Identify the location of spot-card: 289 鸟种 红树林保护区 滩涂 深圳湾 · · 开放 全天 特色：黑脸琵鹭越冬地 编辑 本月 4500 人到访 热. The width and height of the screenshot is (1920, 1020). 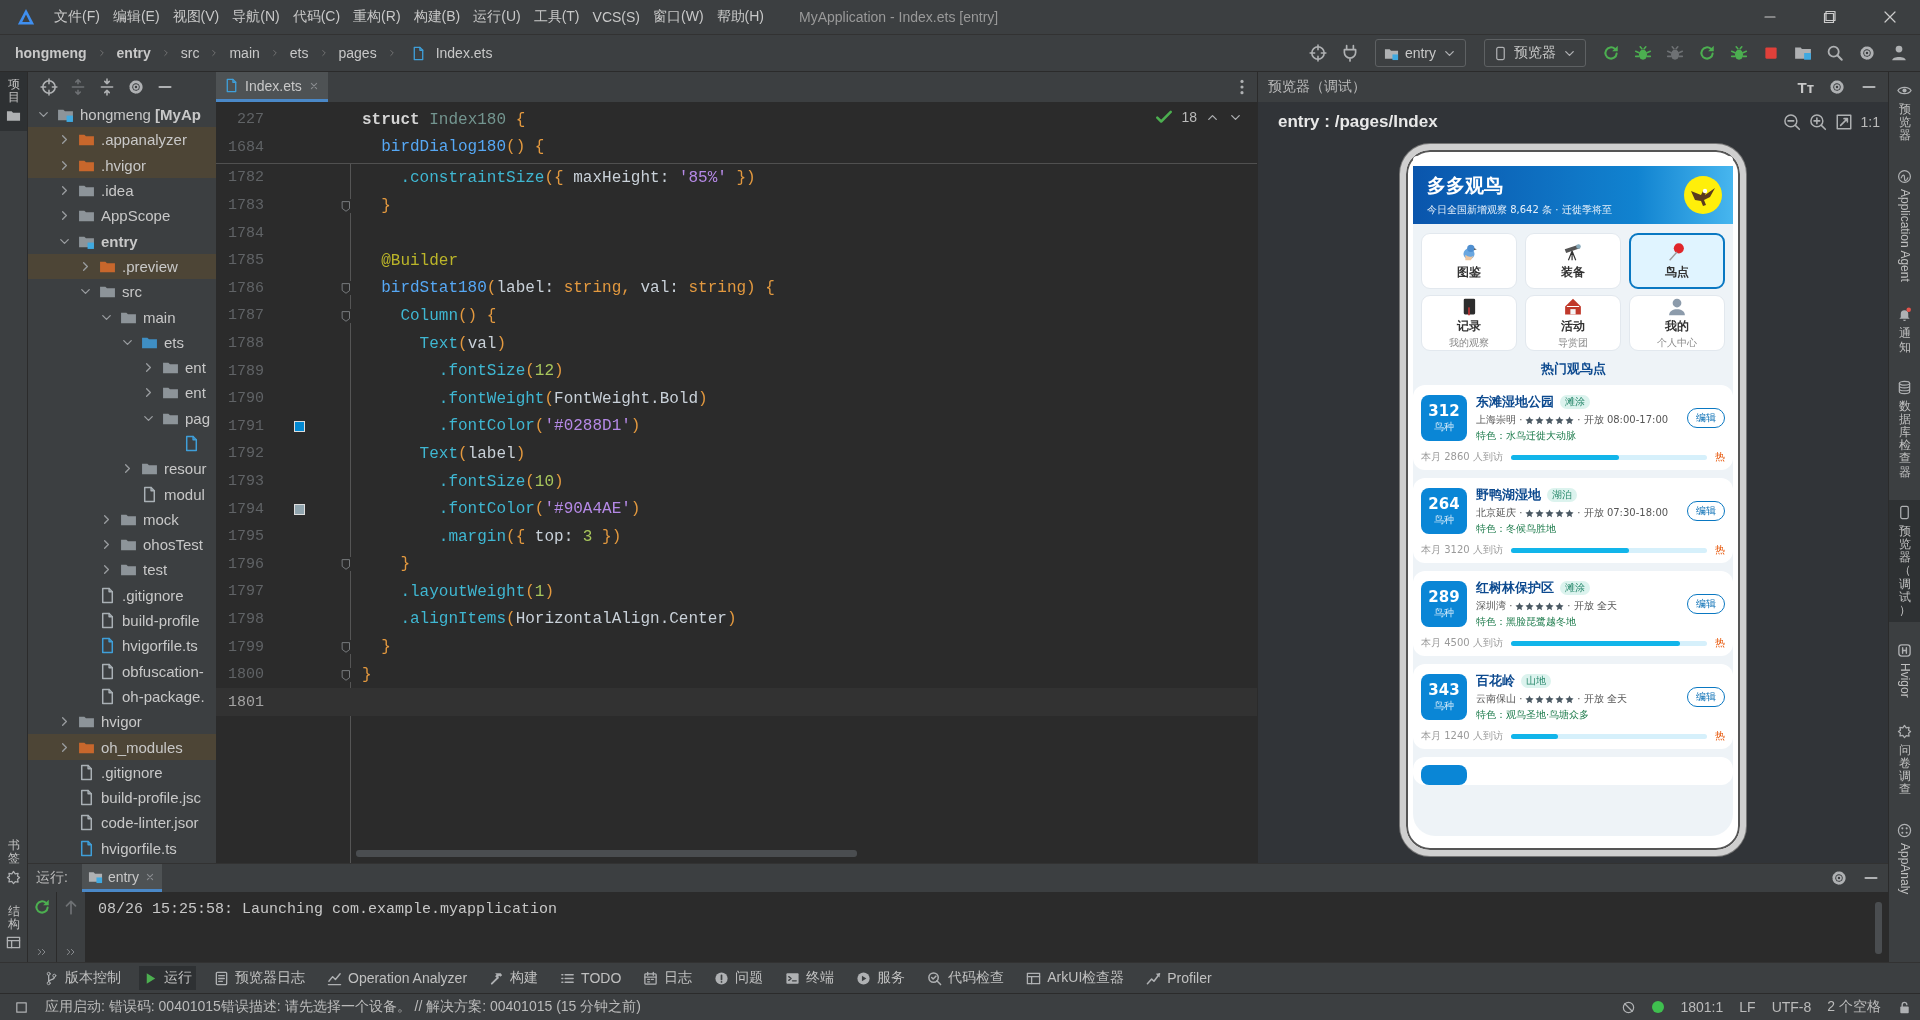
(1573, 613).